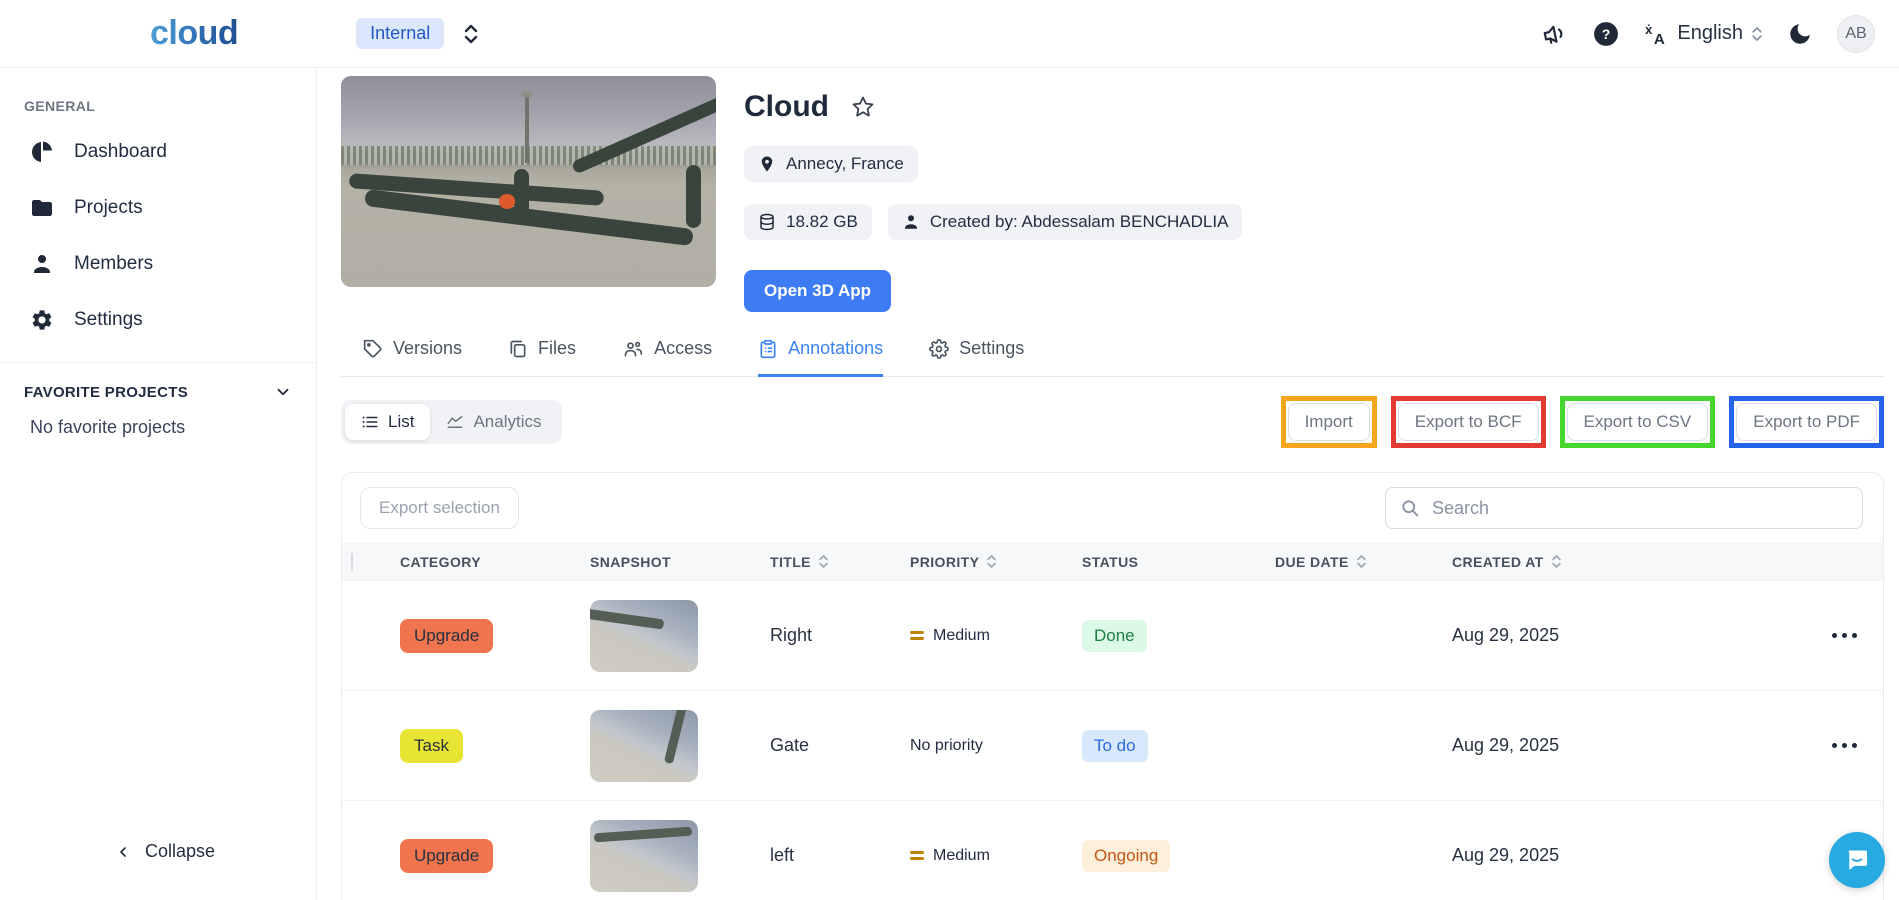 This screenshot has width=1899, height=900. Describe the element at coordinates (1659, 38) in the screenshot. I see `svg-text: A` at that location.